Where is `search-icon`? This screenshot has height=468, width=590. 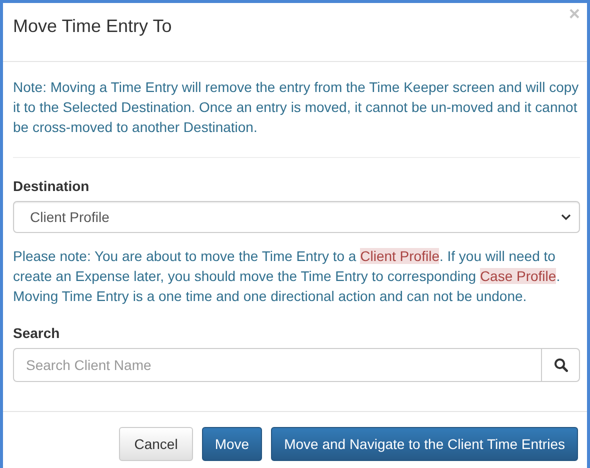 search-icon is located at coordinates (561, 365).